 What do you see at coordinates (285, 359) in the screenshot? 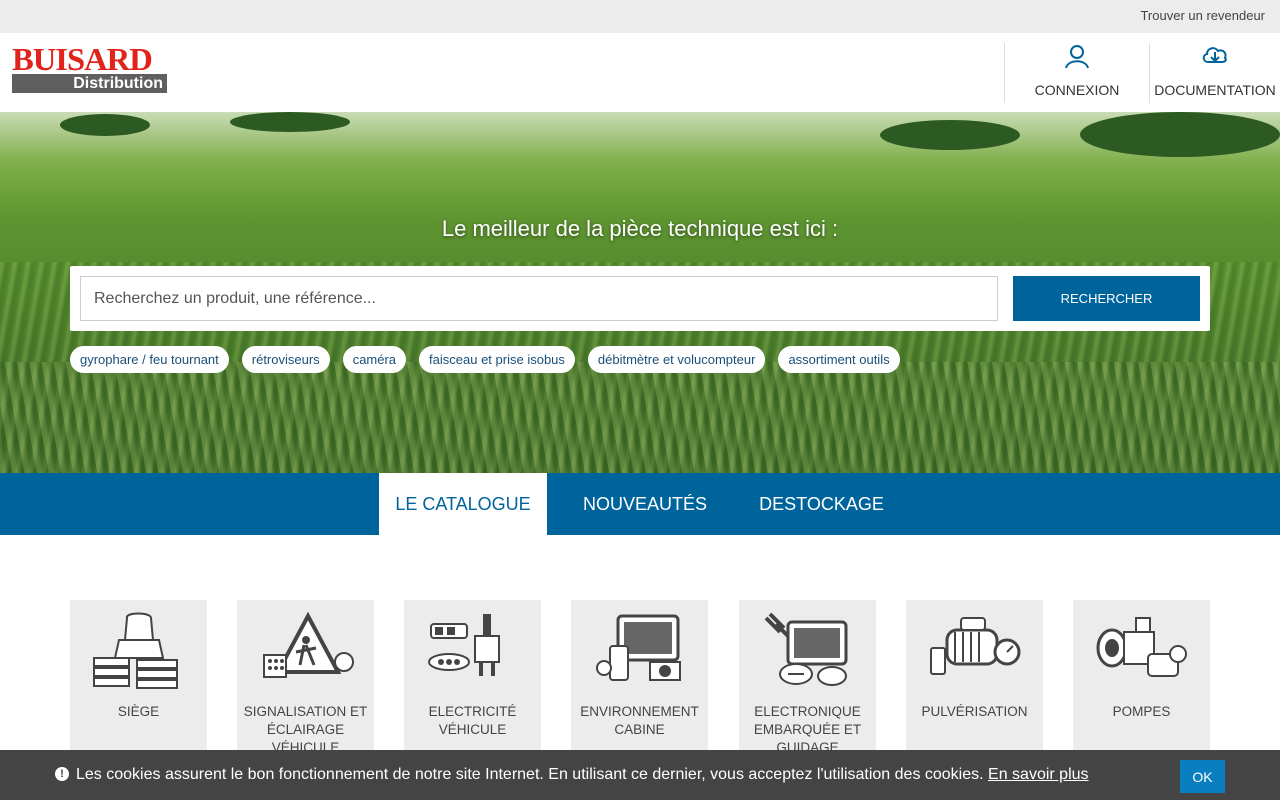
I see `tag-retroviseurs: rétroviseurs` at bounding box center [285, 359].